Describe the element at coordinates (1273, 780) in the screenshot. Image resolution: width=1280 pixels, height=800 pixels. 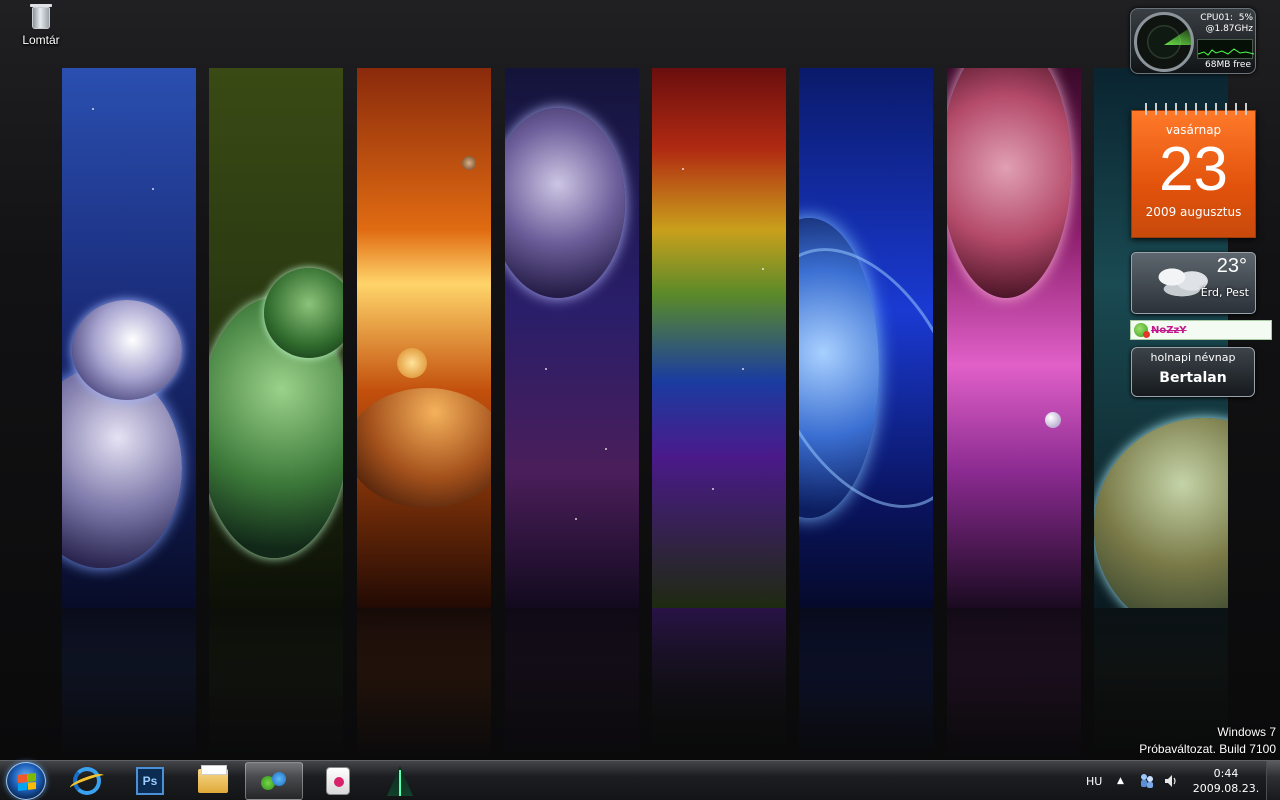
I see `show-desktop-button` at that location.